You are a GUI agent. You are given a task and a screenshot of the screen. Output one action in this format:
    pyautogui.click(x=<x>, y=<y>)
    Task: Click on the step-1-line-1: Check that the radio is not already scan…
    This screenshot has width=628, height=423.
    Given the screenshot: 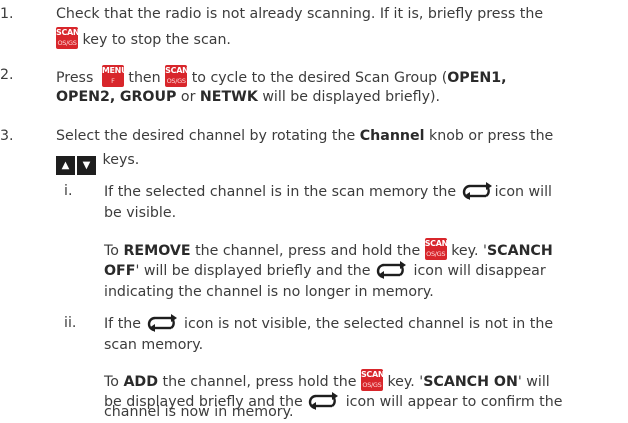 What is the action you would take?
    pyautogui.click(x=300, y=14)
    